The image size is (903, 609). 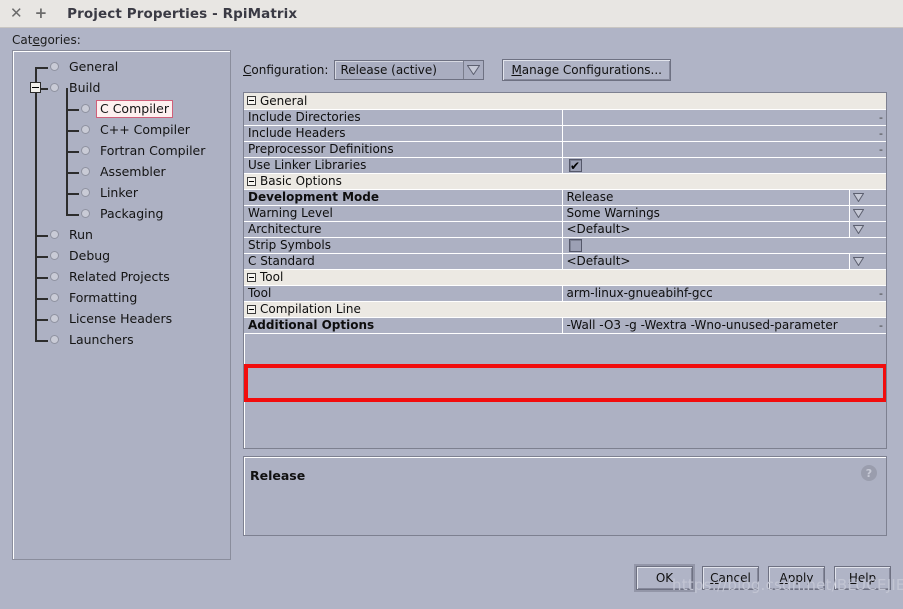 What do you see at coordinates (575, 165) in the screenshot?
I see `checkbox-checked-icon: ✔` at bounding box center [575, 165].